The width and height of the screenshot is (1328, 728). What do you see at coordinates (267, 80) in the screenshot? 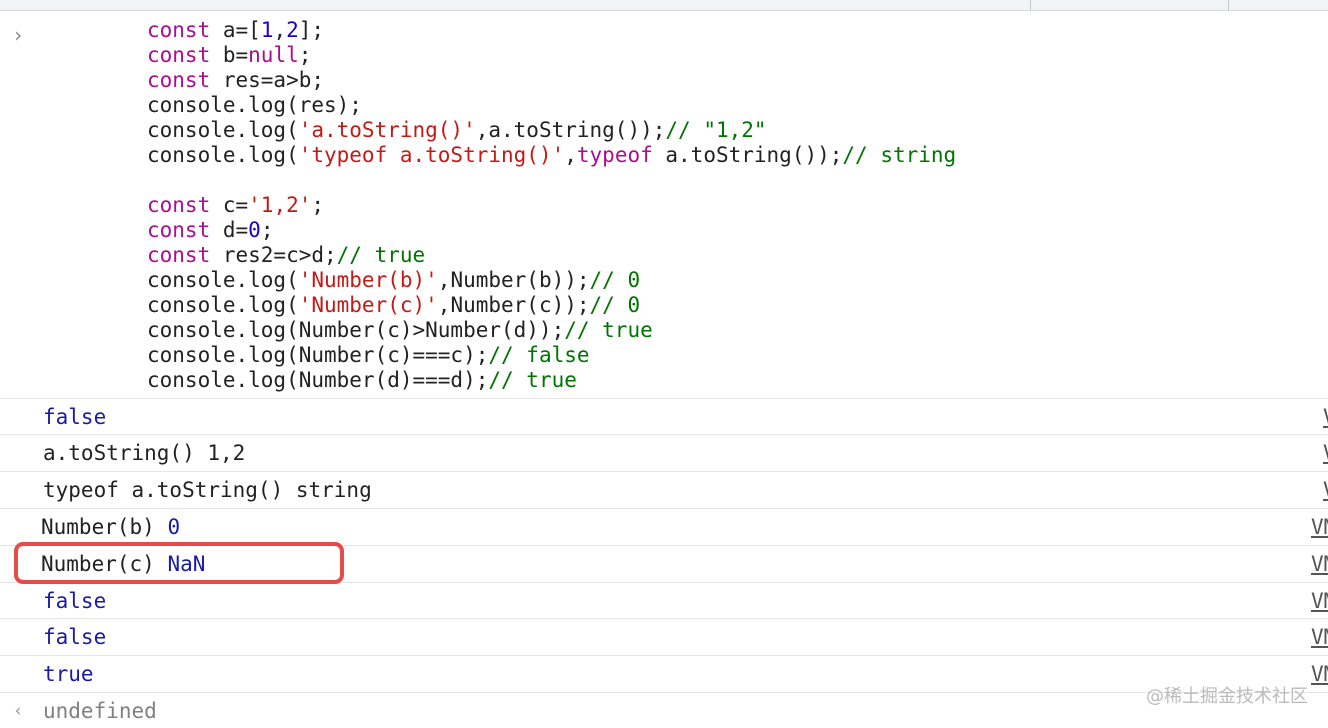
I see `code-text: res=a>b;` at bounding box center [267, 80].